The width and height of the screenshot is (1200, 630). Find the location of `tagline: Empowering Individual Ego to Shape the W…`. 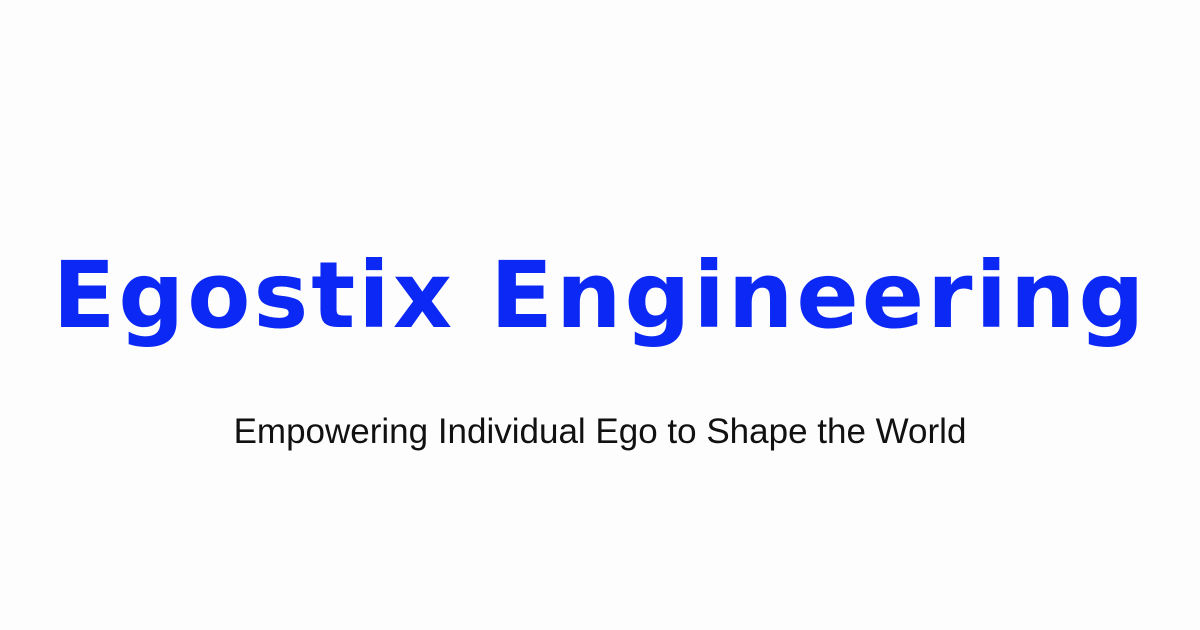

tagline: Empowering Individual Ego to Shape the W… is located at coordinates (600, 431).